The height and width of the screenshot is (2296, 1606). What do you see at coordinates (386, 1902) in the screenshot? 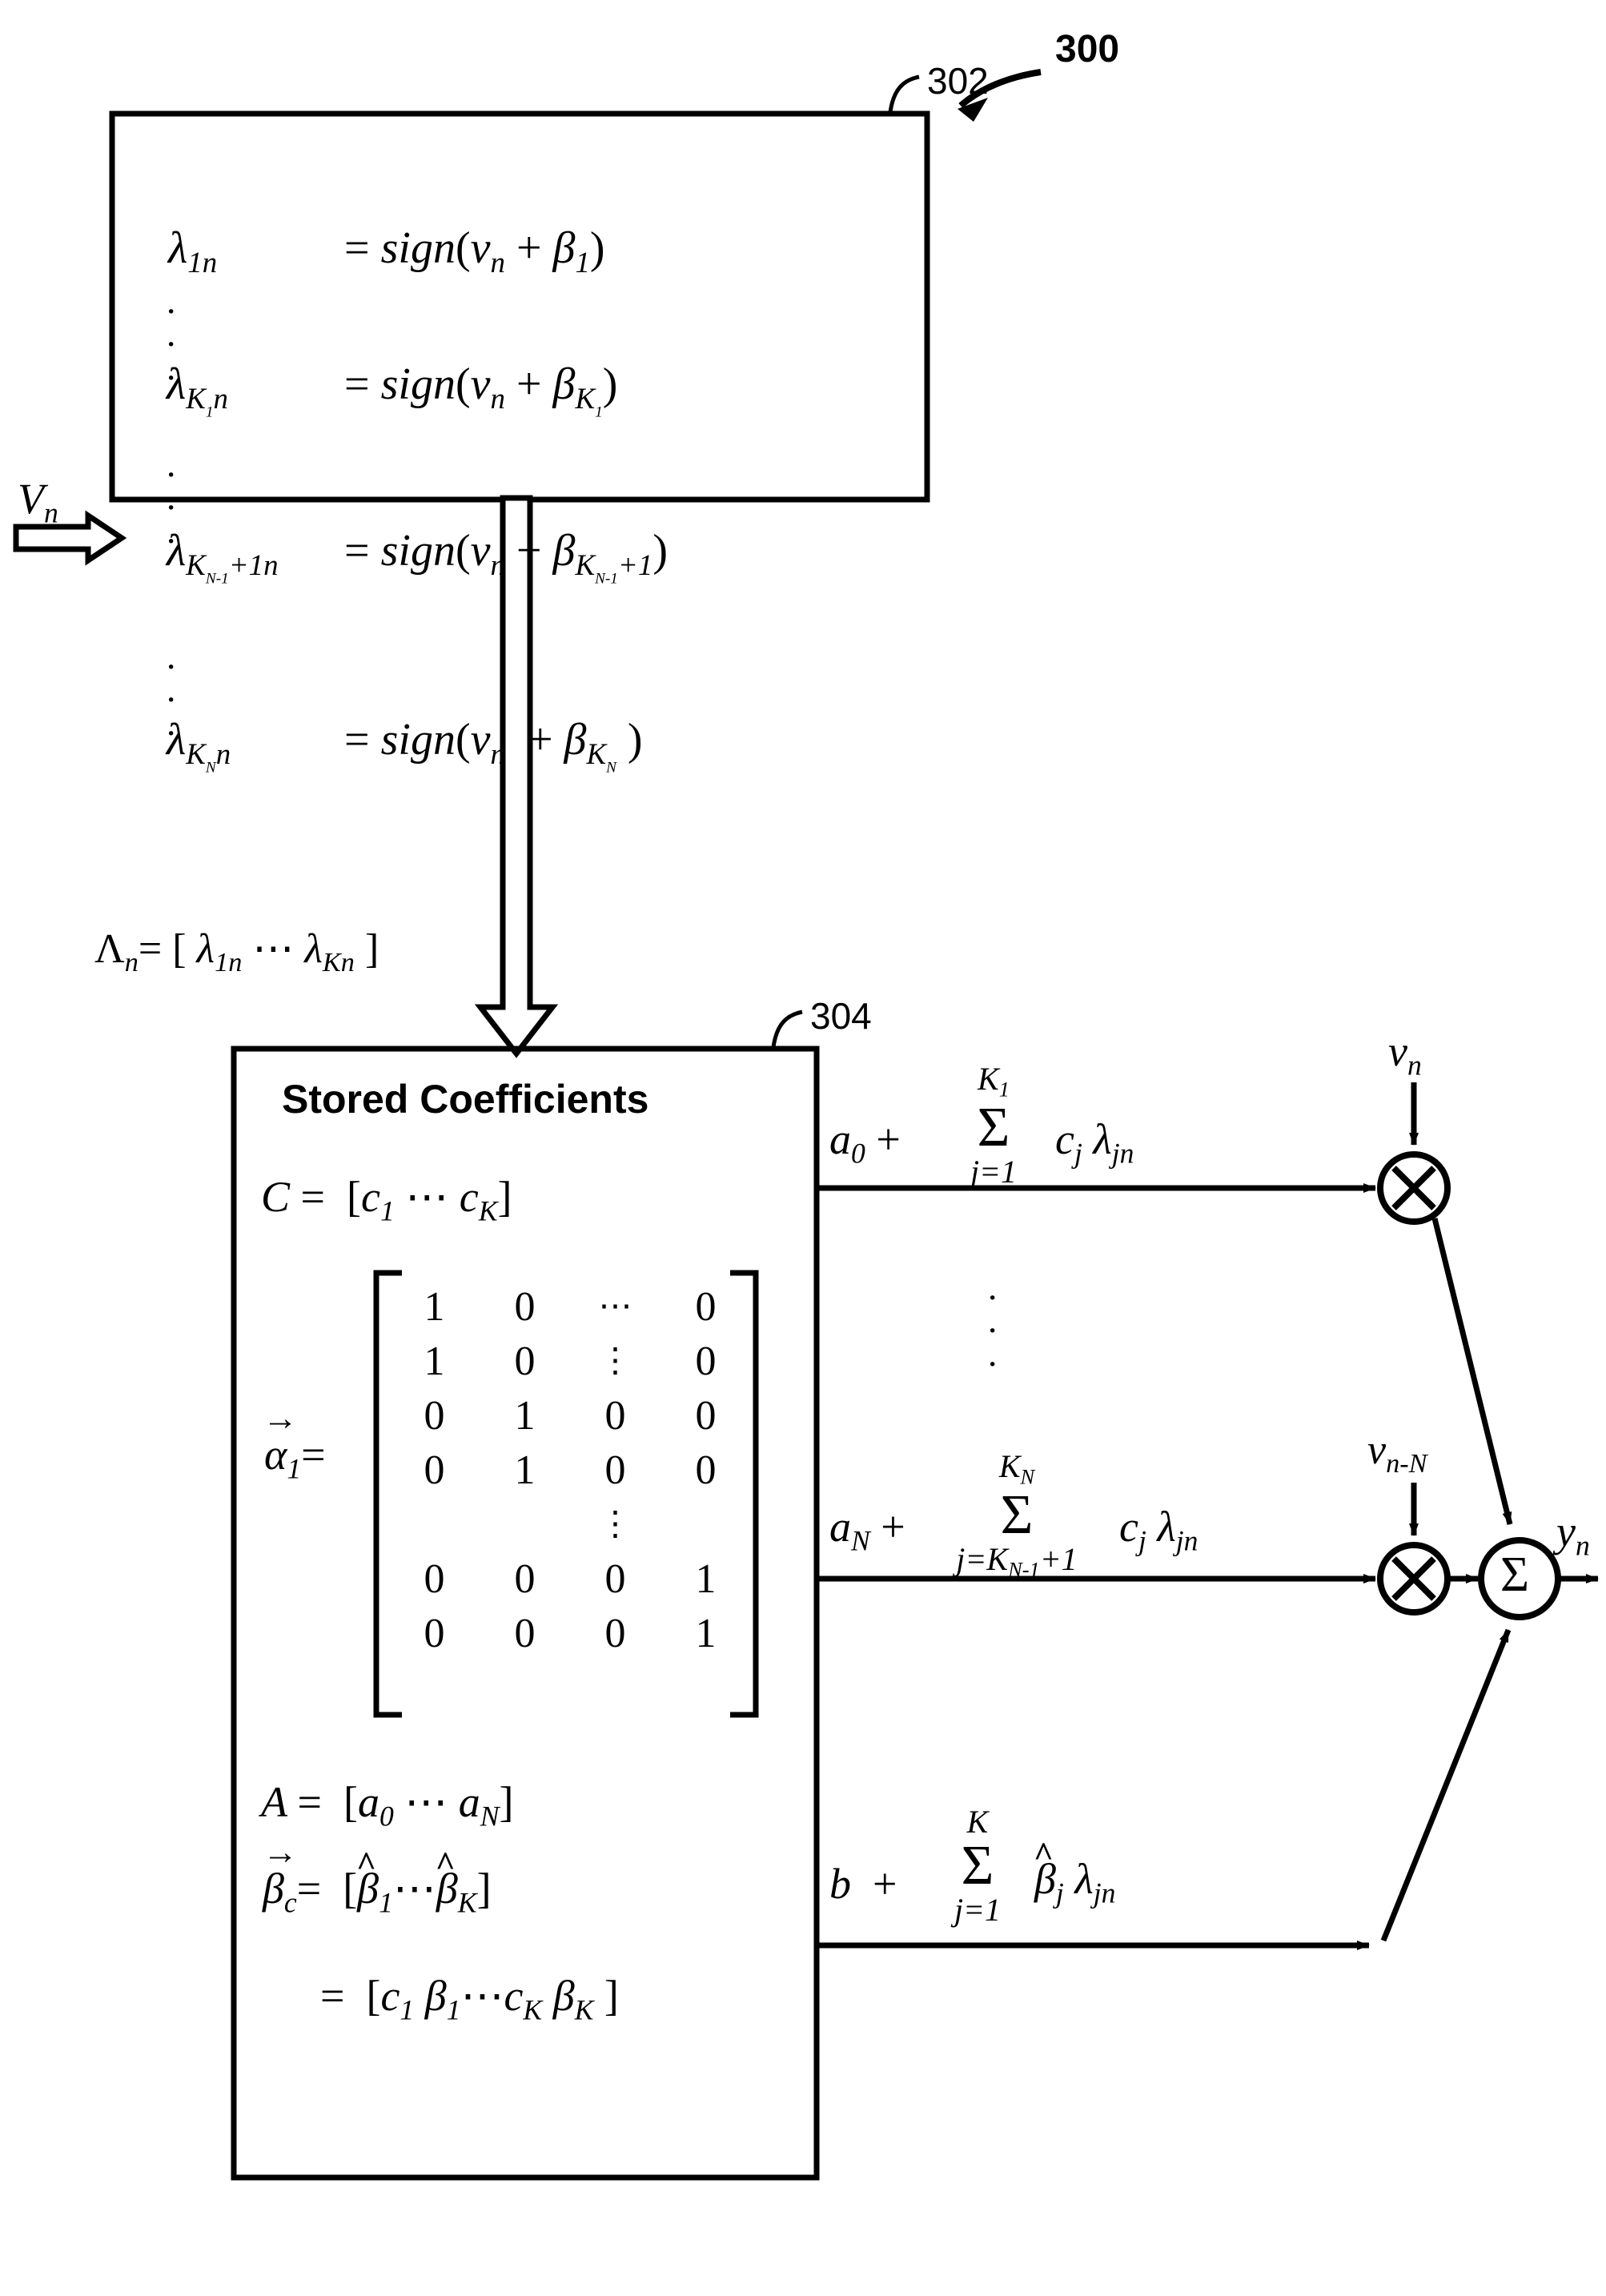
I see `beta-first-subscript: 1` at bounding box center [386, 1902].